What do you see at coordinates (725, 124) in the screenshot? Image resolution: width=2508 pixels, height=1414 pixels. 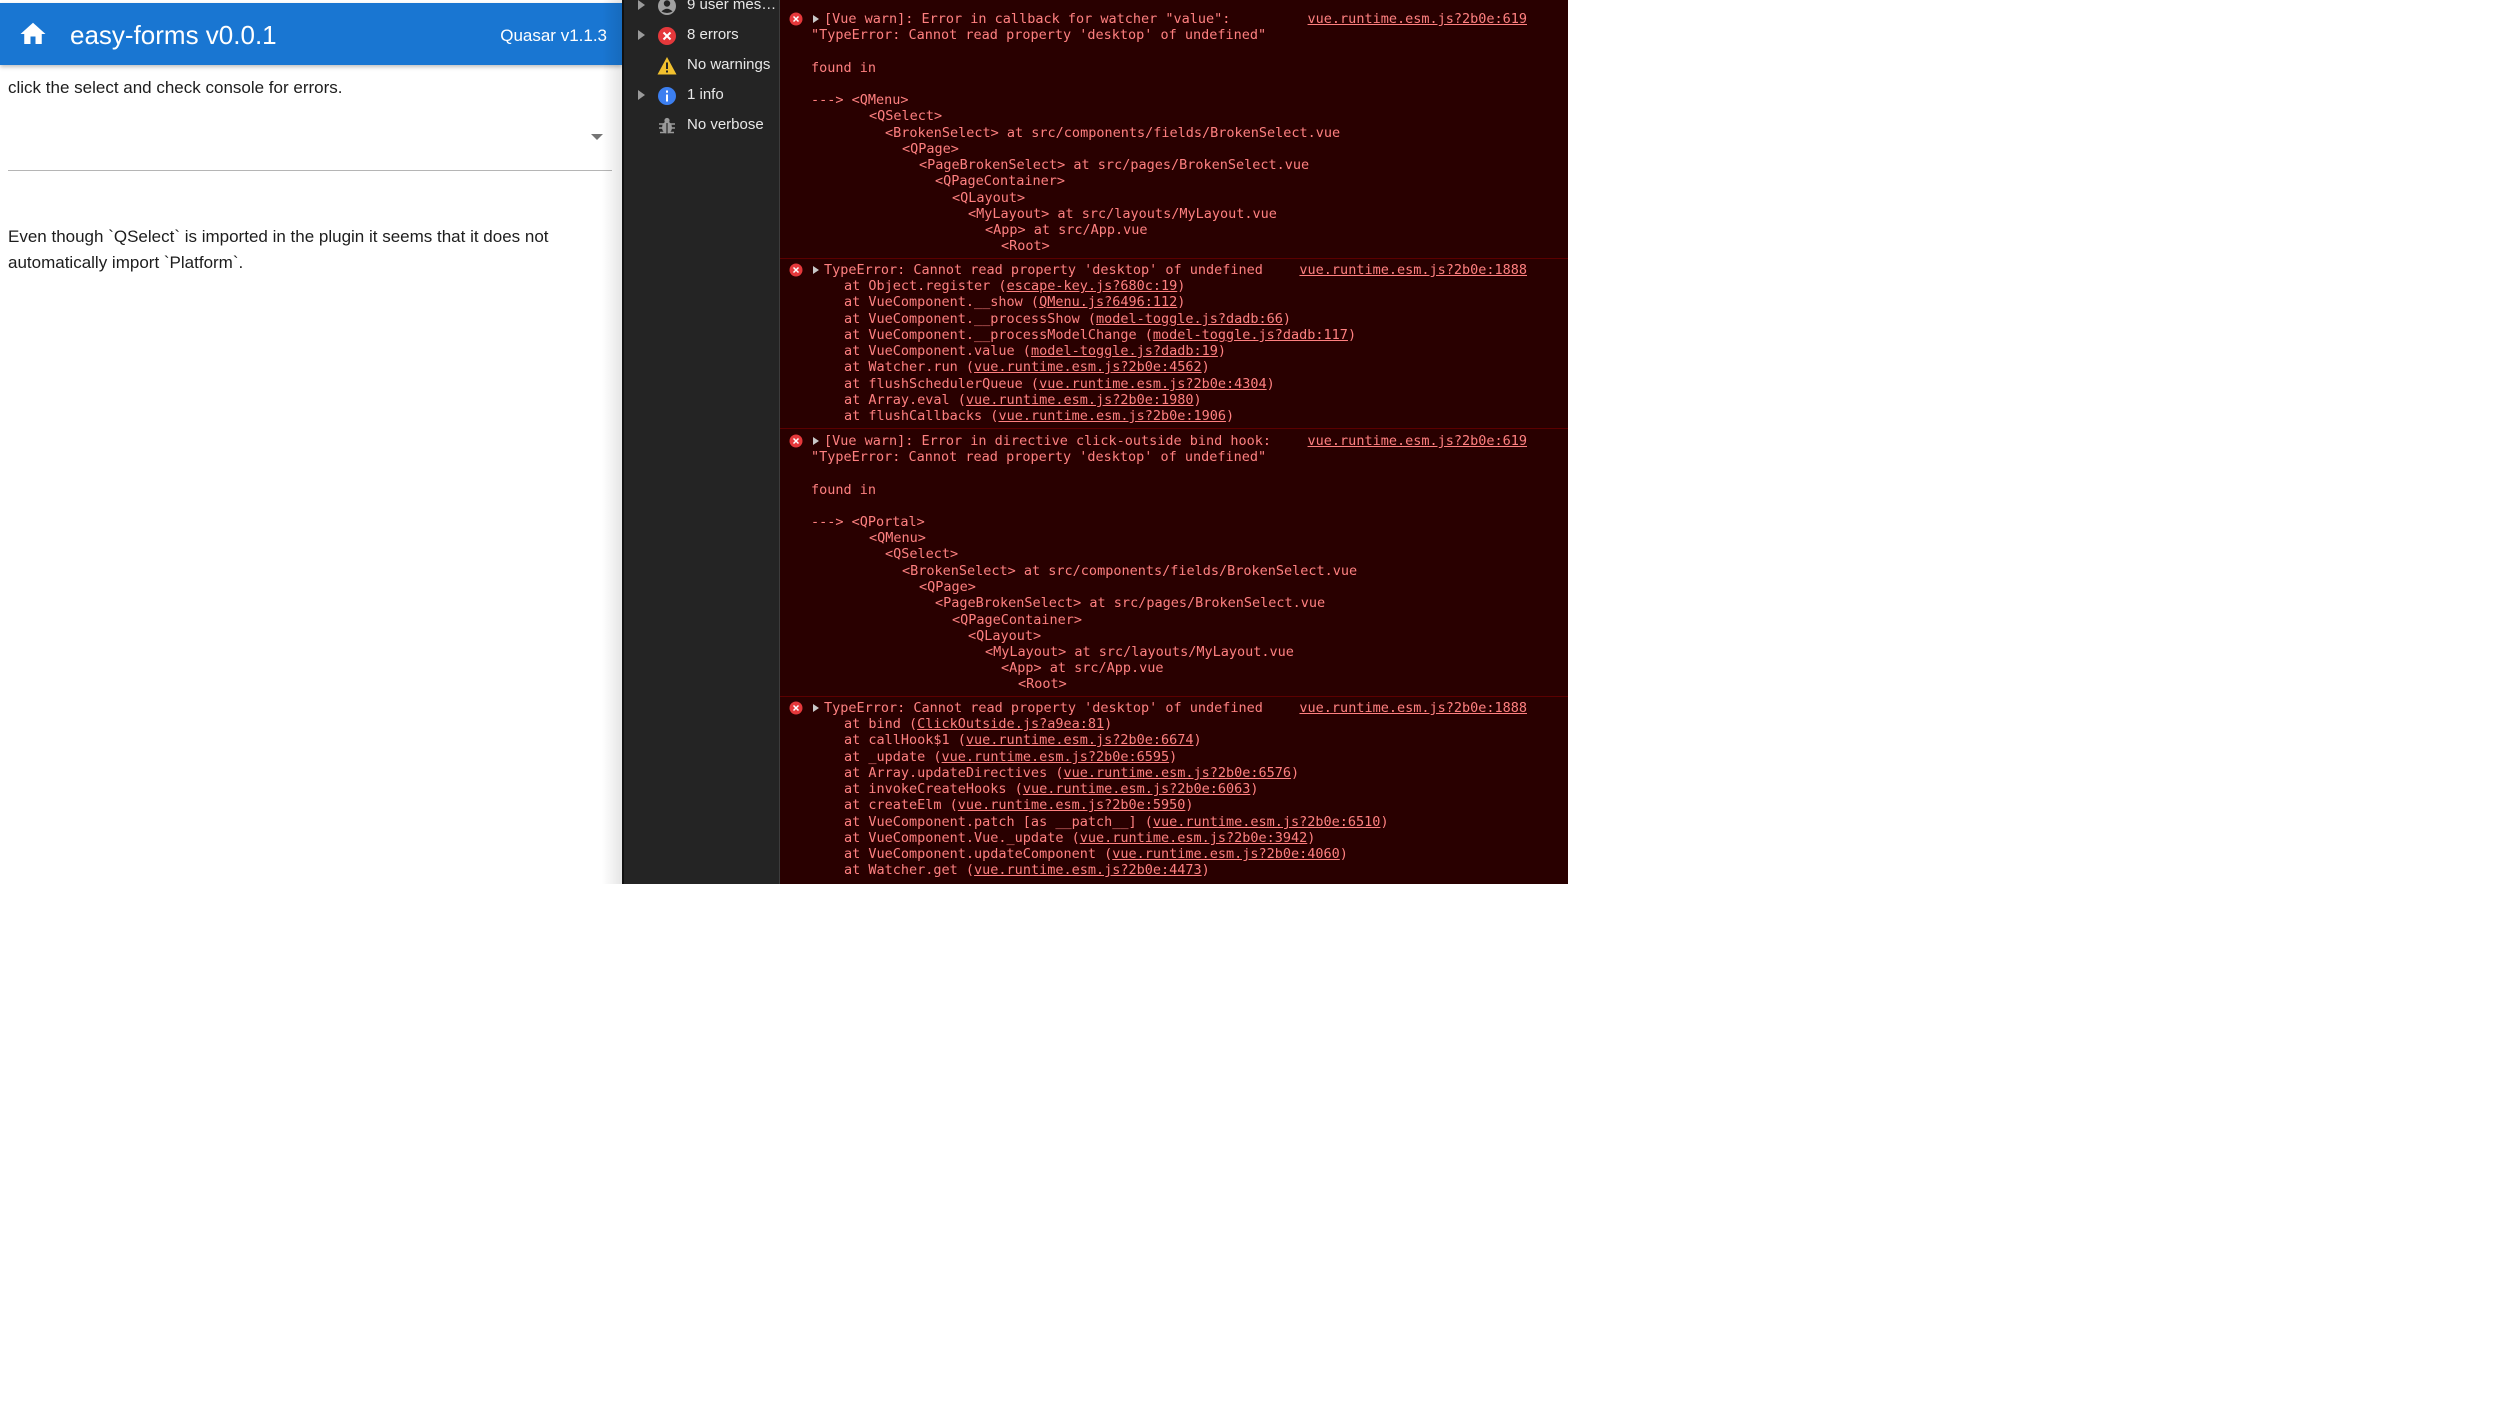 I see `sidebar-item-label: No verbose` at bounding box center [725, 124].